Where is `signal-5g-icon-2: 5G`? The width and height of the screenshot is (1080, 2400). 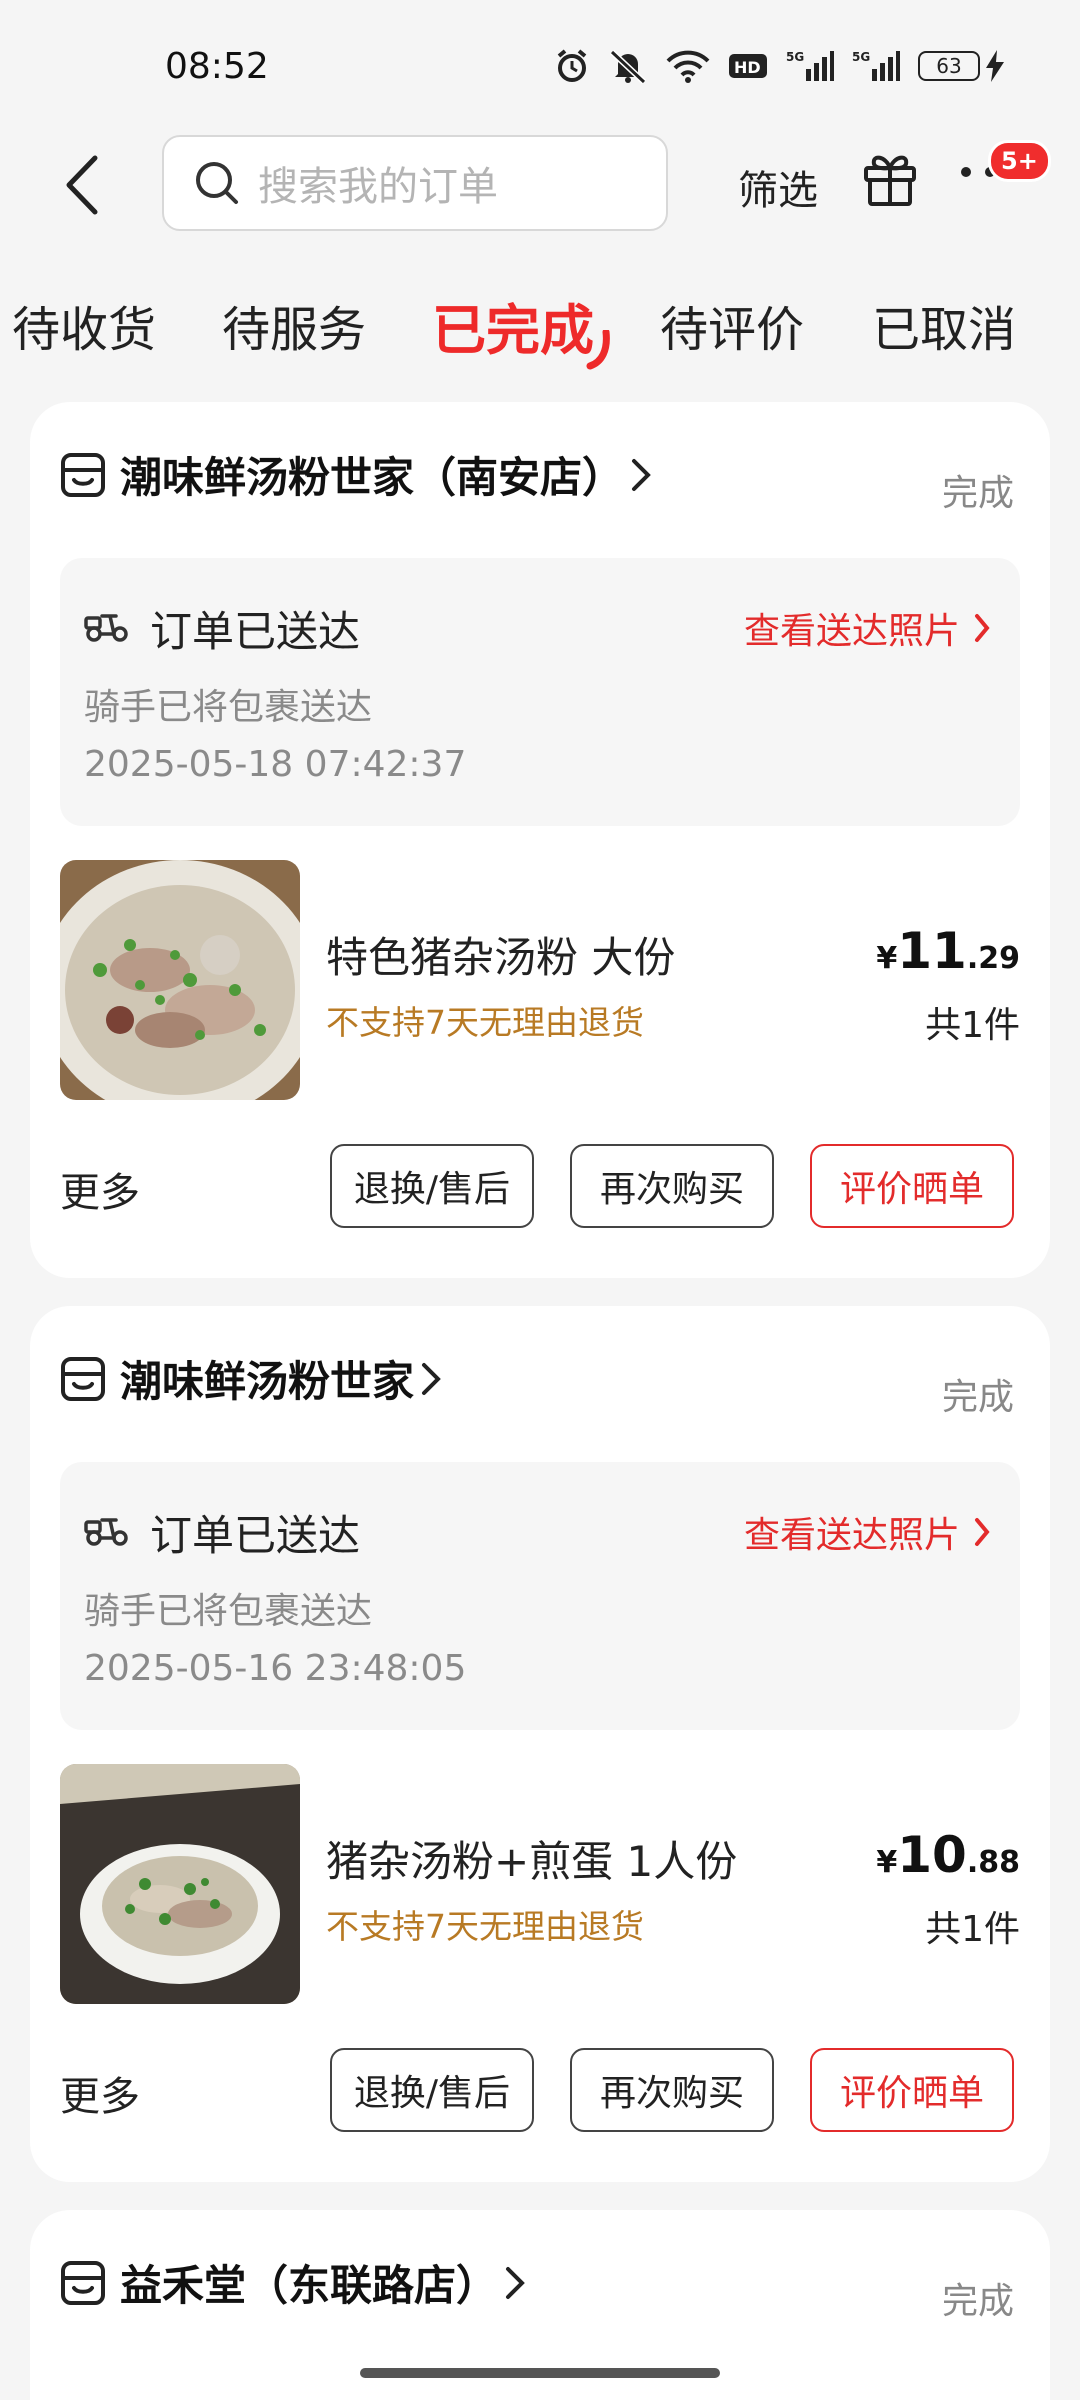 signal-5g-icon-2: 5G is located at coordinates (876, 65).